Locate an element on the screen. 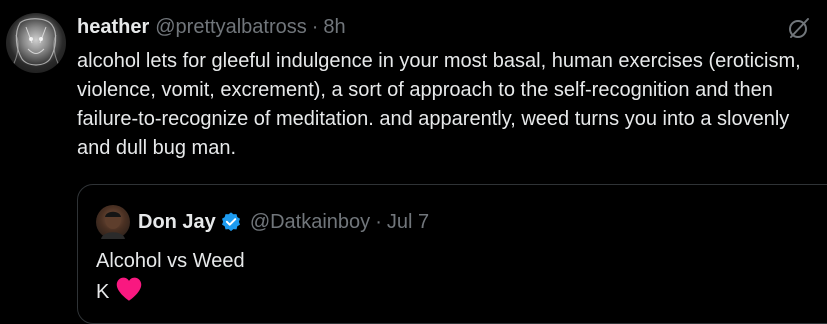 Image resolution: width=827 pixels, height=324 pixels. quoted-author-handle: @Datkainboy is located at coordinates (310, 222).